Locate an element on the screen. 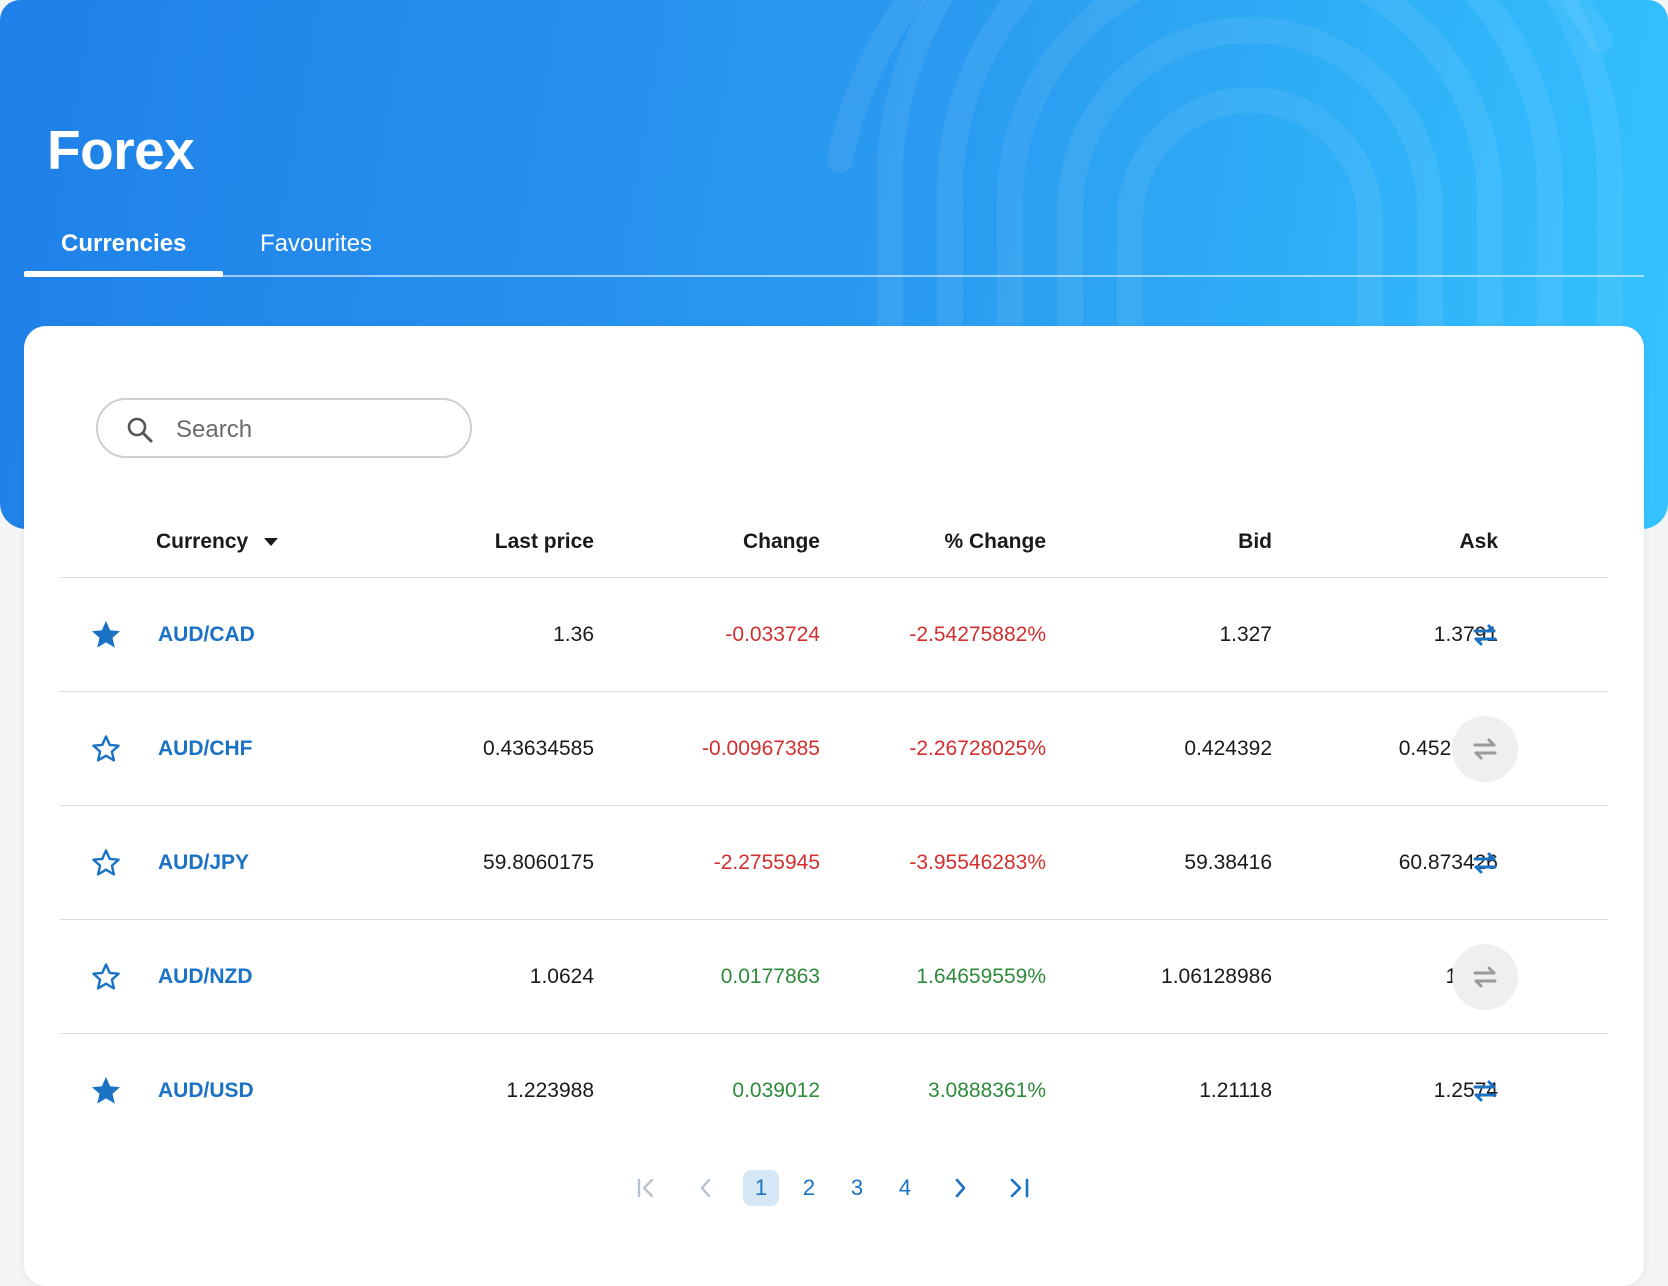  column-header-ask: Ask is located at coordinates (1391, 542).